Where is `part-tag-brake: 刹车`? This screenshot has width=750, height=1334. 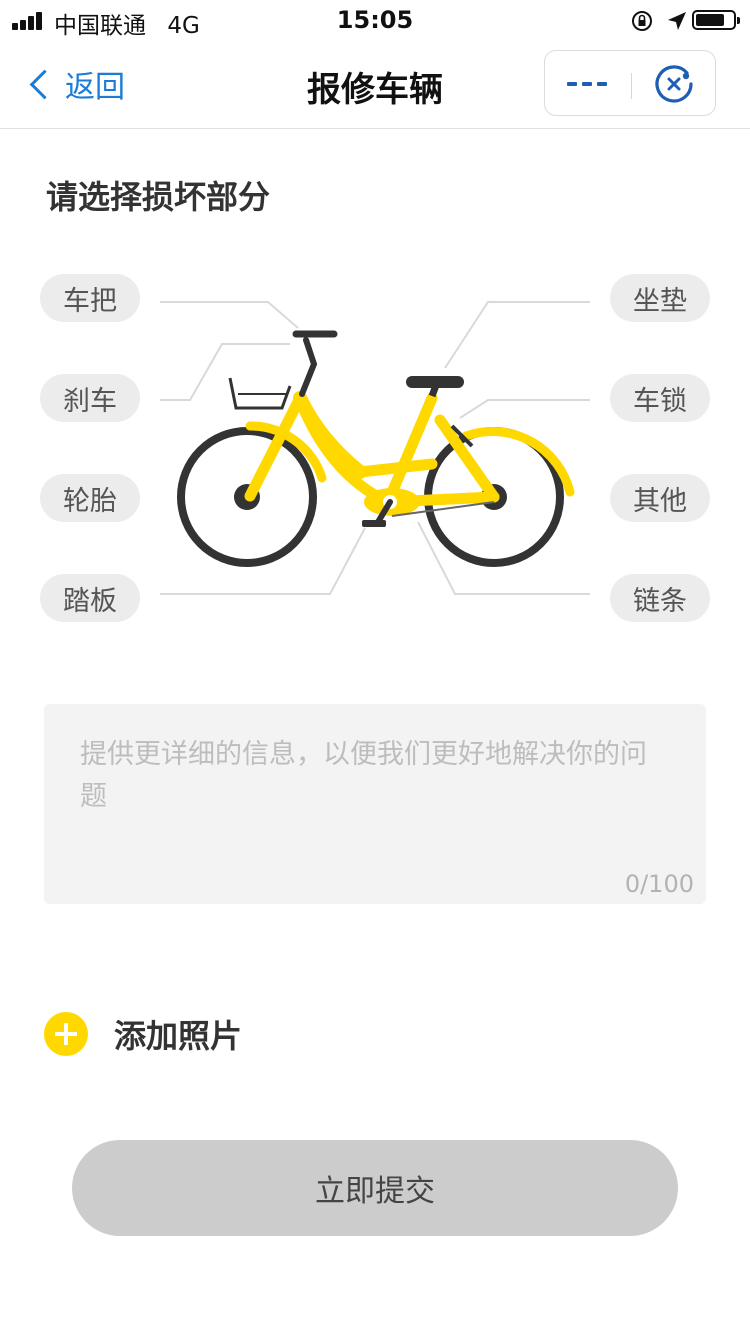 part-tag-brake: 刹车 is located at coordinates (90, 398).